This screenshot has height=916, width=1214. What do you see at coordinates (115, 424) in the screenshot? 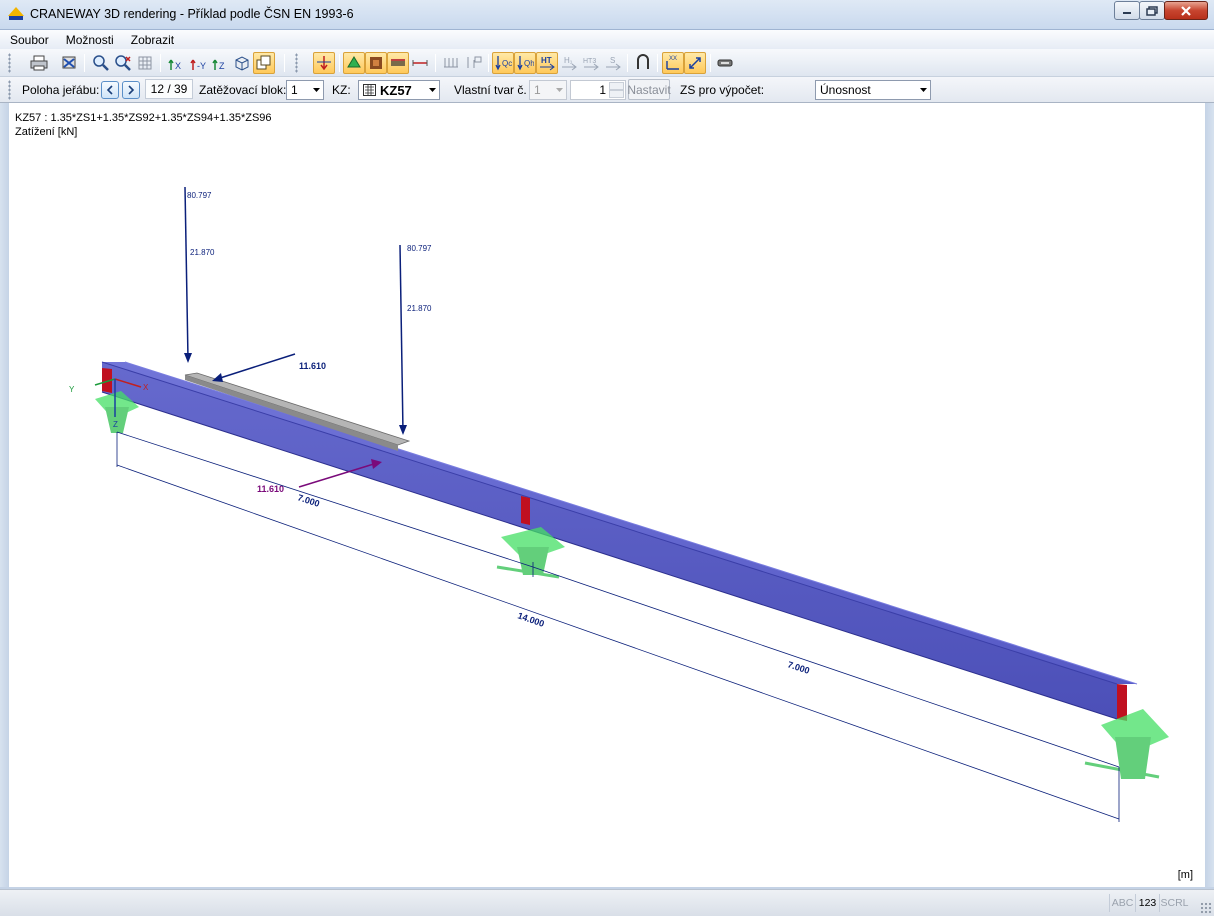
I see `axis-z-label: Z` at bounding box center [115, 424].